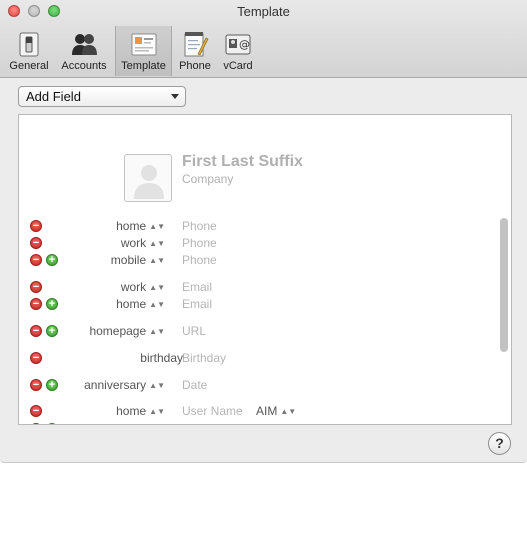 This screenshot has width=527, height=533. I want to click on field-label-popup: mobile ▲▼, so click(138, 260).